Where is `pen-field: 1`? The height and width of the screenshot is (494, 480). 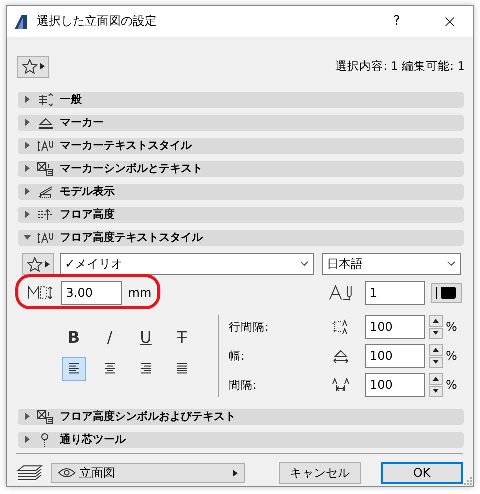 pen-field: 1 is located at coordinates (394, 293).